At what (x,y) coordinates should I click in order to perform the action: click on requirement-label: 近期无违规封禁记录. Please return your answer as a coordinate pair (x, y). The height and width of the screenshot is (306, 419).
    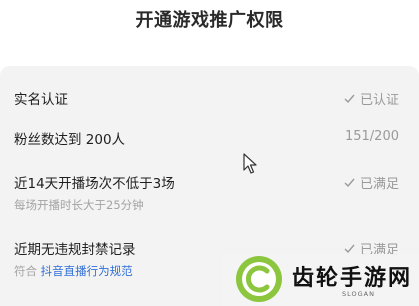
    Looking at the image, I should click on (75, 250).